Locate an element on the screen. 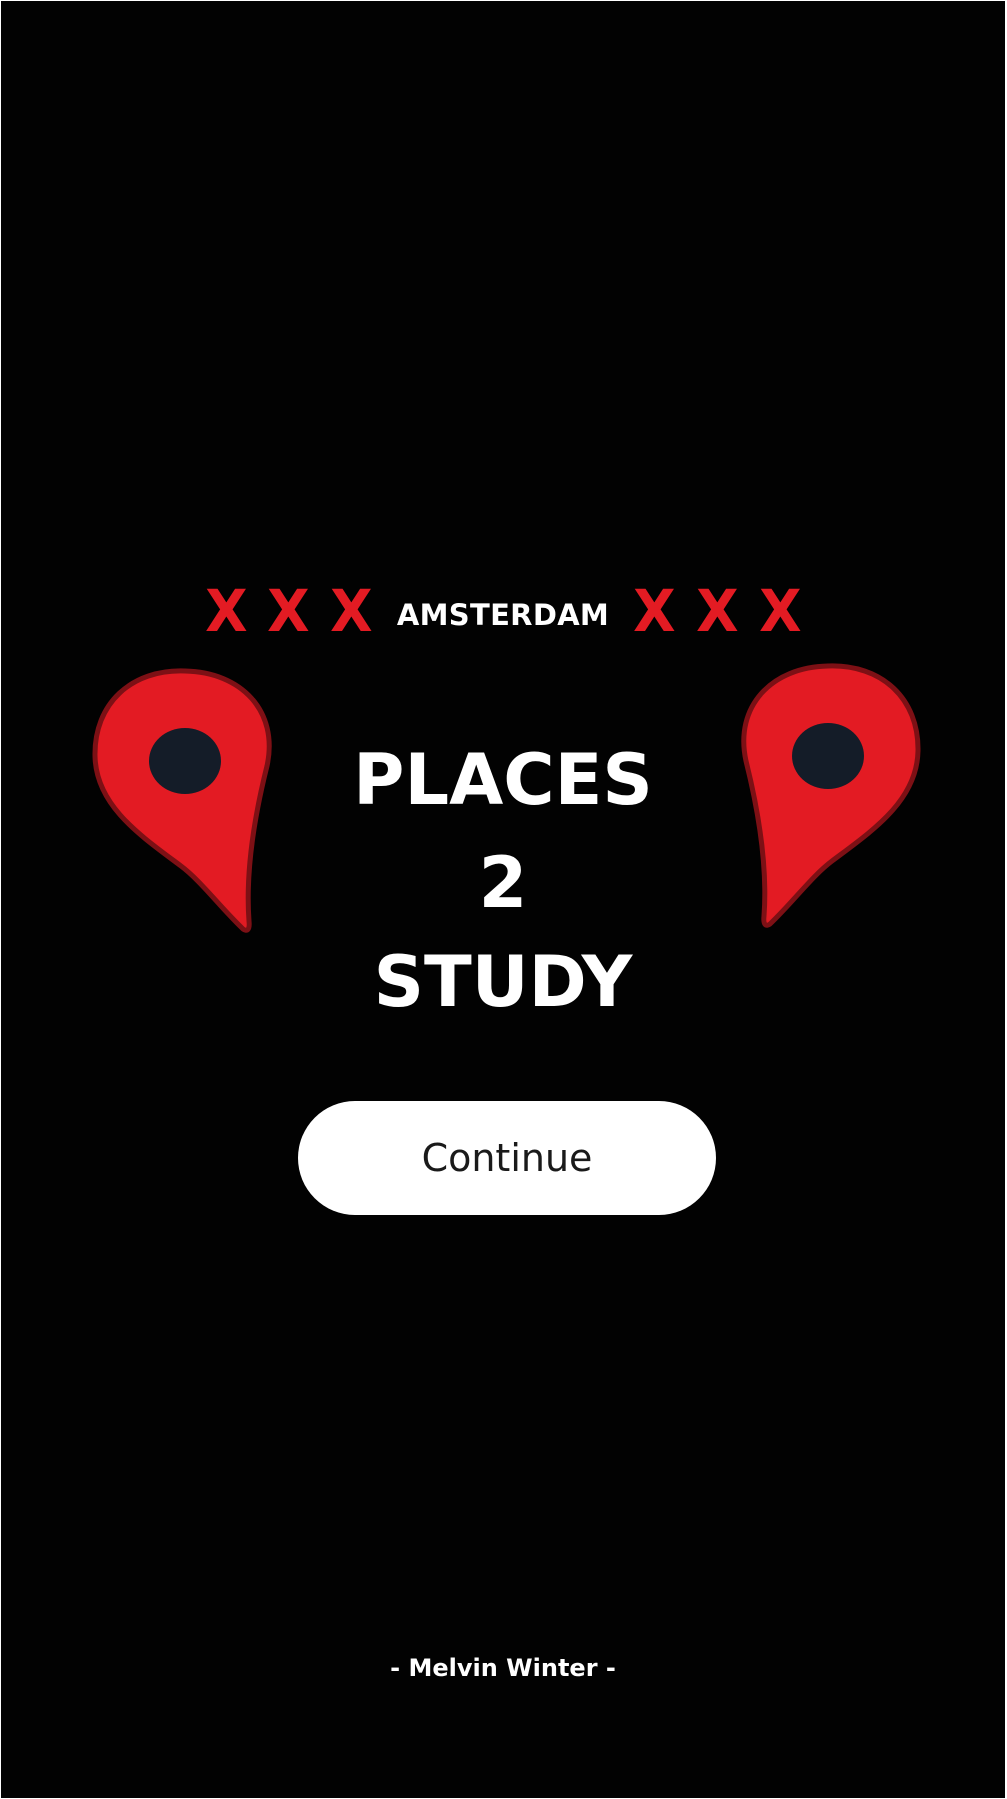 The width and height of the screenshot is (1007, 1799). app-title-line-1: PLACES is located at coordinates (503, 780).